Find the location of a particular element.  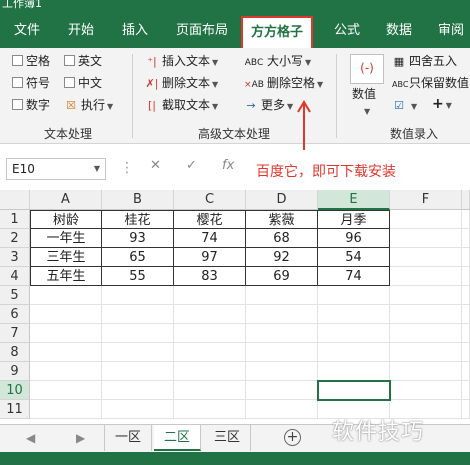

next-sheet-icon: ▶ is located at coordinates (80, 438).